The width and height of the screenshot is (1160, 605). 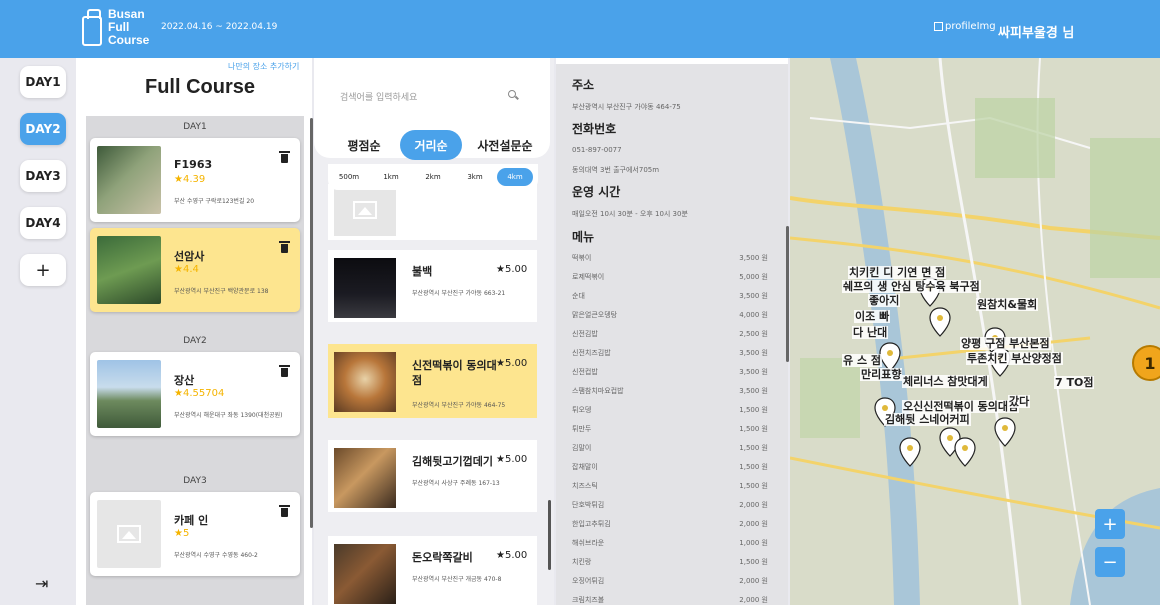 What do you see at coordinates (588, 277) in the screenshot?
I see `menu-item-name: 로제떡볶이` at bounding box center [588, 277].